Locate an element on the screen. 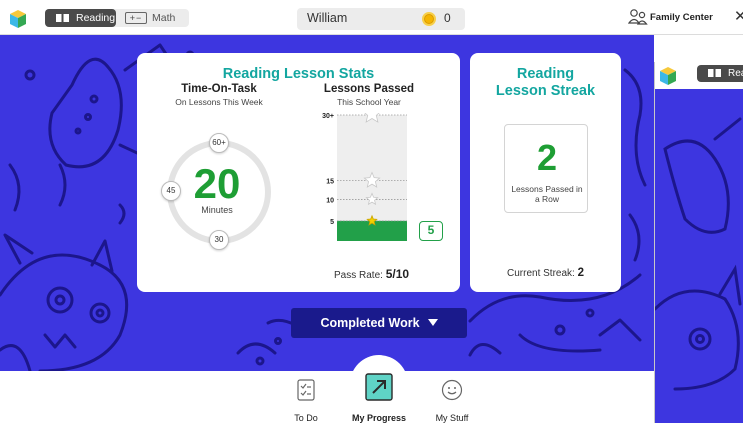  current-streak-value: 2 is located at coordinates (580, 273).